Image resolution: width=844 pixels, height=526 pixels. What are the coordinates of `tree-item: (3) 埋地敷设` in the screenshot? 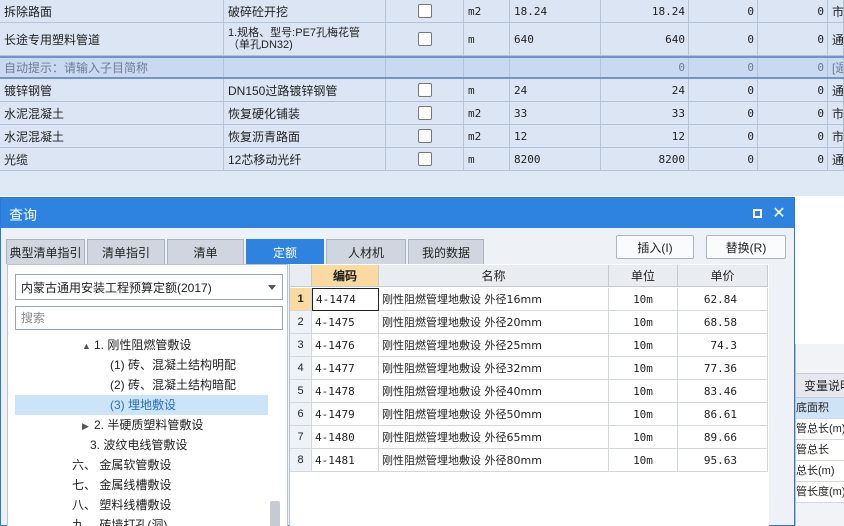 It's located at (141, 405).